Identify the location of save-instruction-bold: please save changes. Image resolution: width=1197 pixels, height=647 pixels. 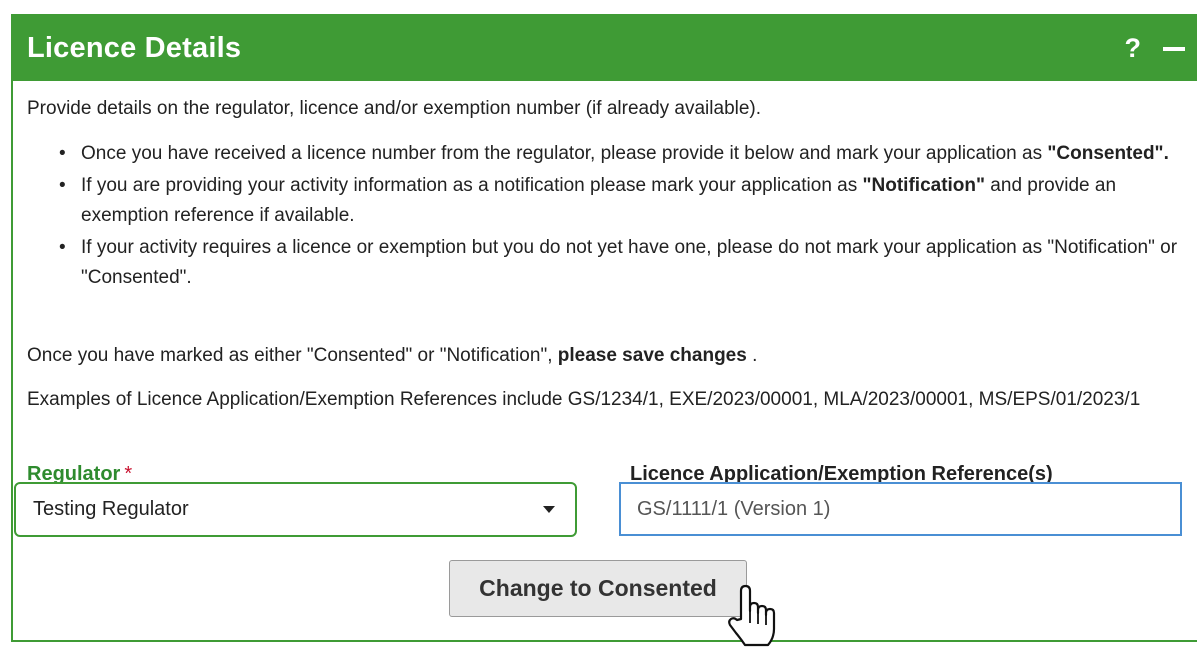
(652, 355).